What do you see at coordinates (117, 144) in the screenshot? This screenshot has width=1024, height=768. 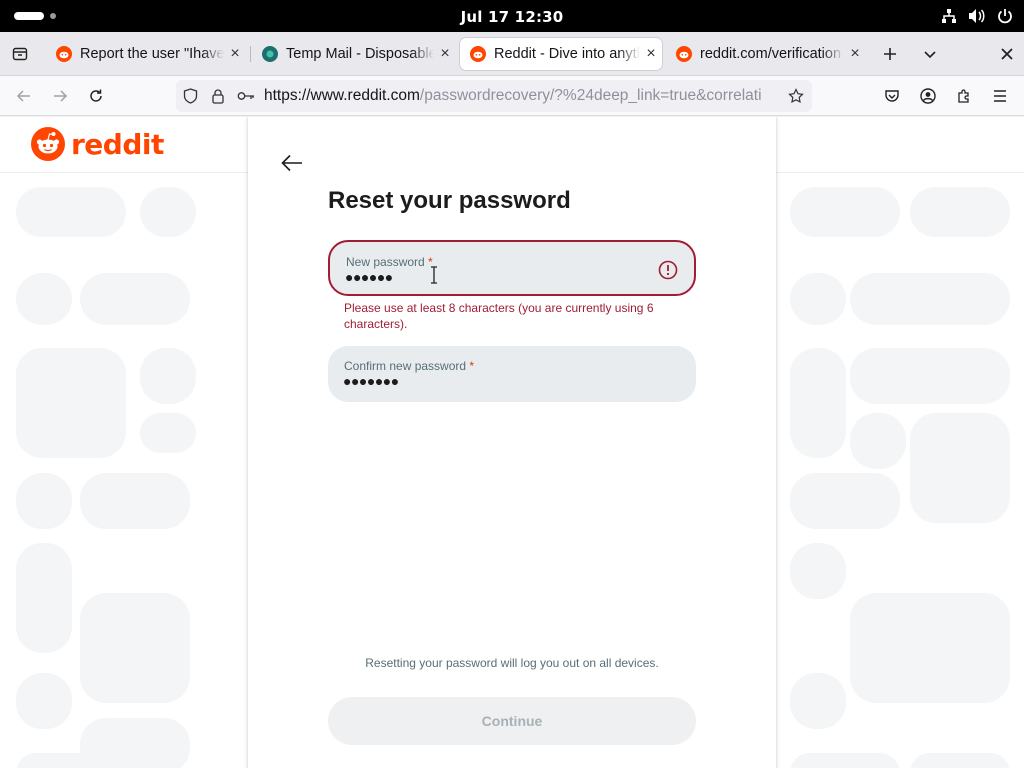 I see `reddit-wordmark: reddit` at bounding box center [117, 144].